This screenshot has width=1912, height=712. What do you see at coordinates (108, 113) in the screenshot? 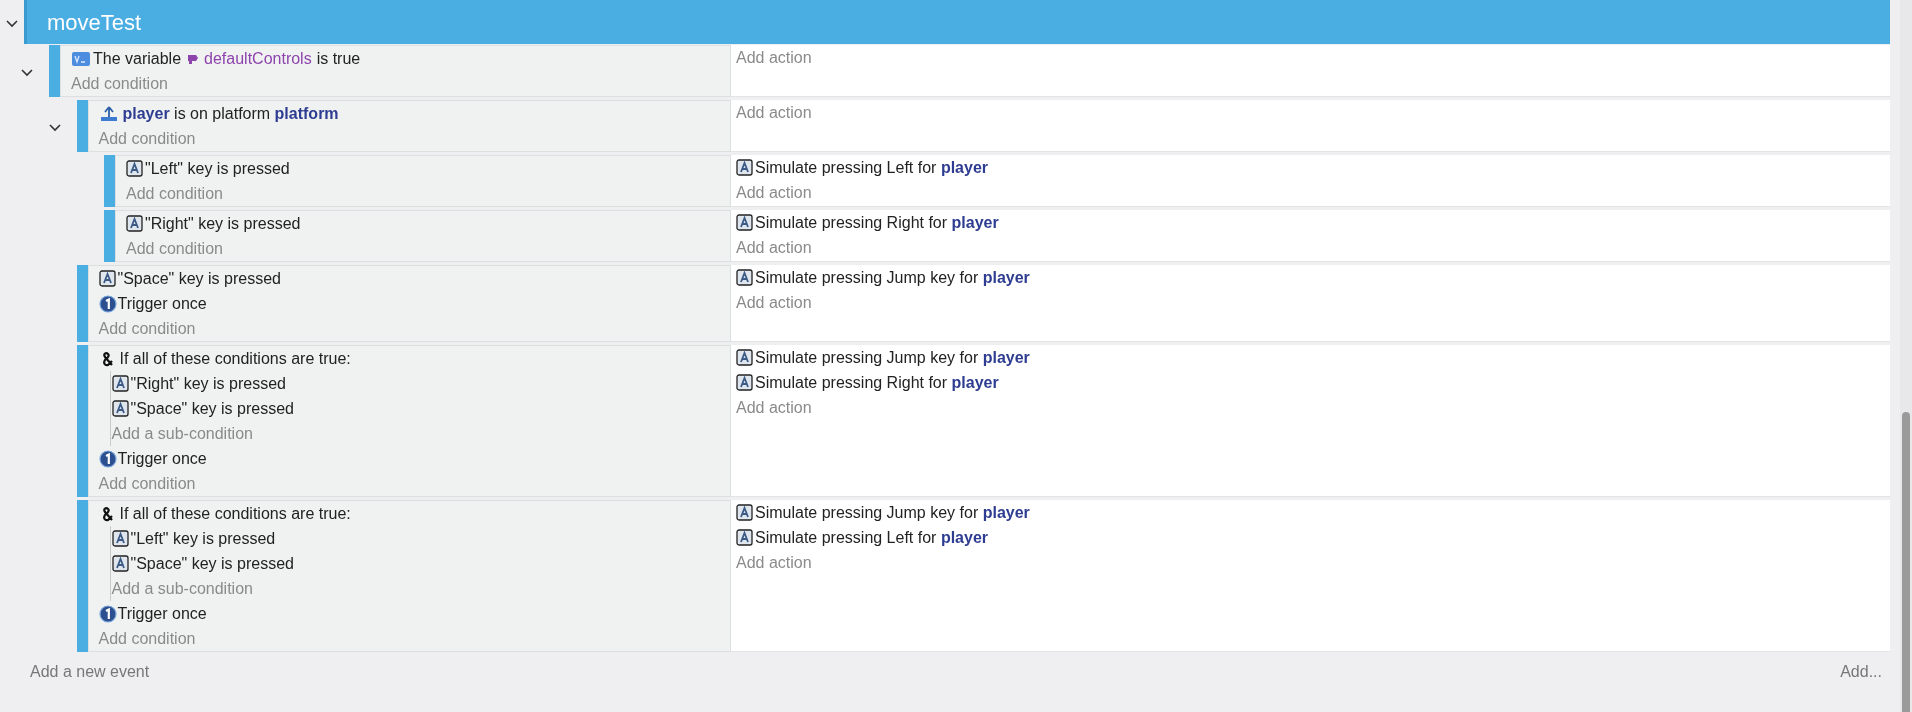
I see `platform-icon` at bounding box center [108, 113].